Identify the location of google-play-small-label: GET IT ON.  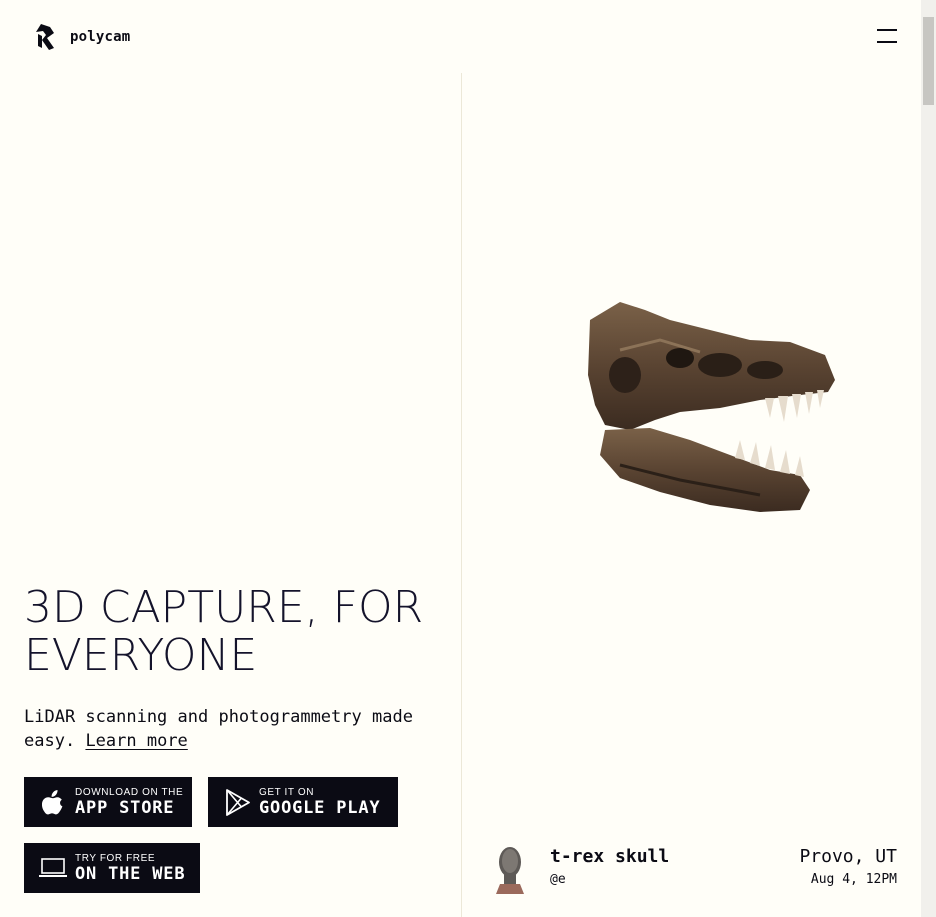
(287, 792).